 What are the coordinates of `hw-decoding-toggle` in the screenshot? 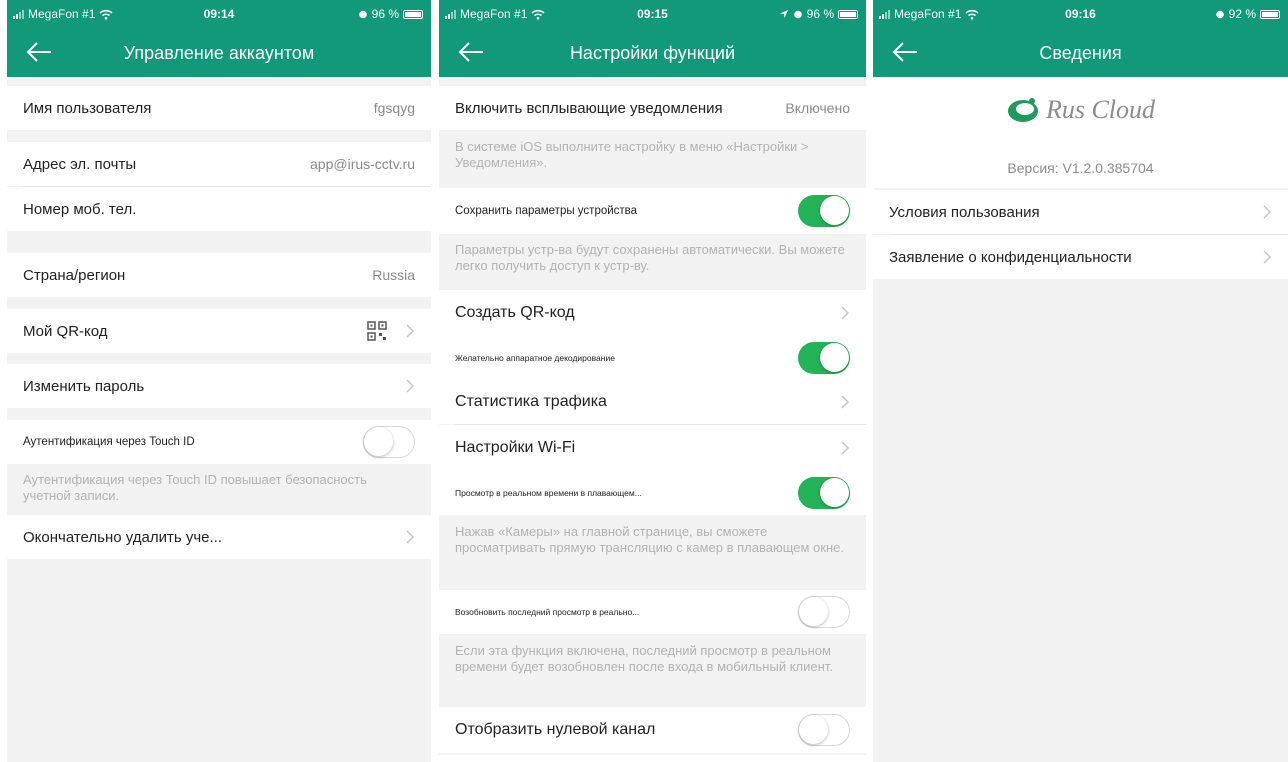 It's located at (824, 358).